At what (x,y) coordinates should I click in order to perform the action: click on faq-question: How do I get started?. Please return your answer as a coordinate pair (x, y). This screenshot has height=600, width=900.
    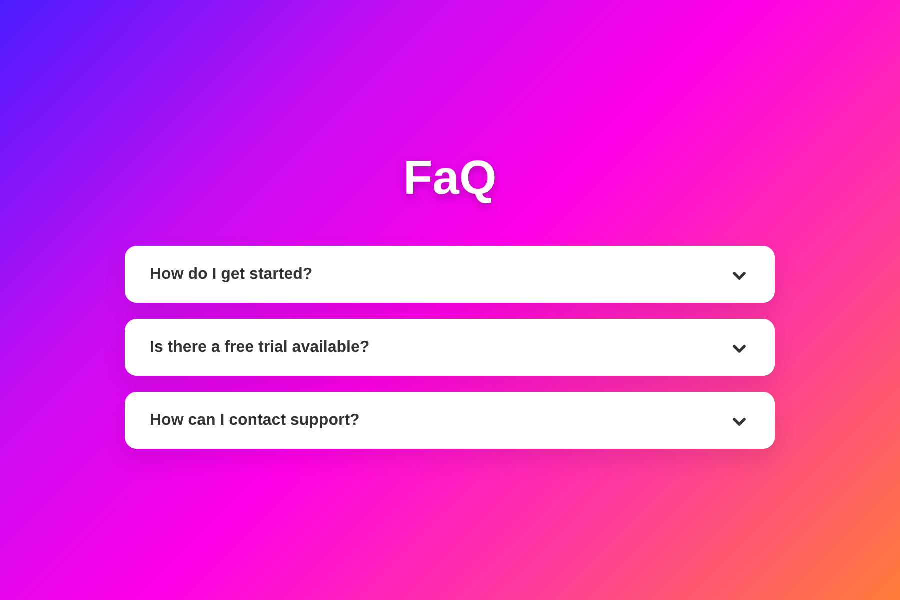
    Looking at the image, I should click on (450, 274).